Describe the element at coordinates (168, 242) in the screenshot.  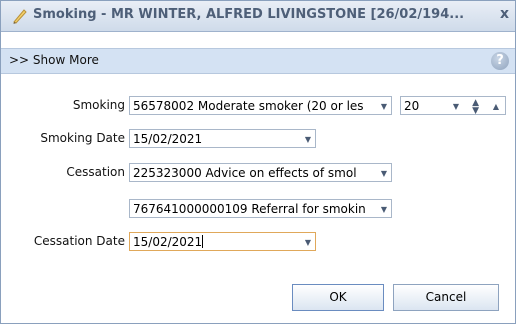
I see `cessation-date-value: 15/02/2021` at that location.